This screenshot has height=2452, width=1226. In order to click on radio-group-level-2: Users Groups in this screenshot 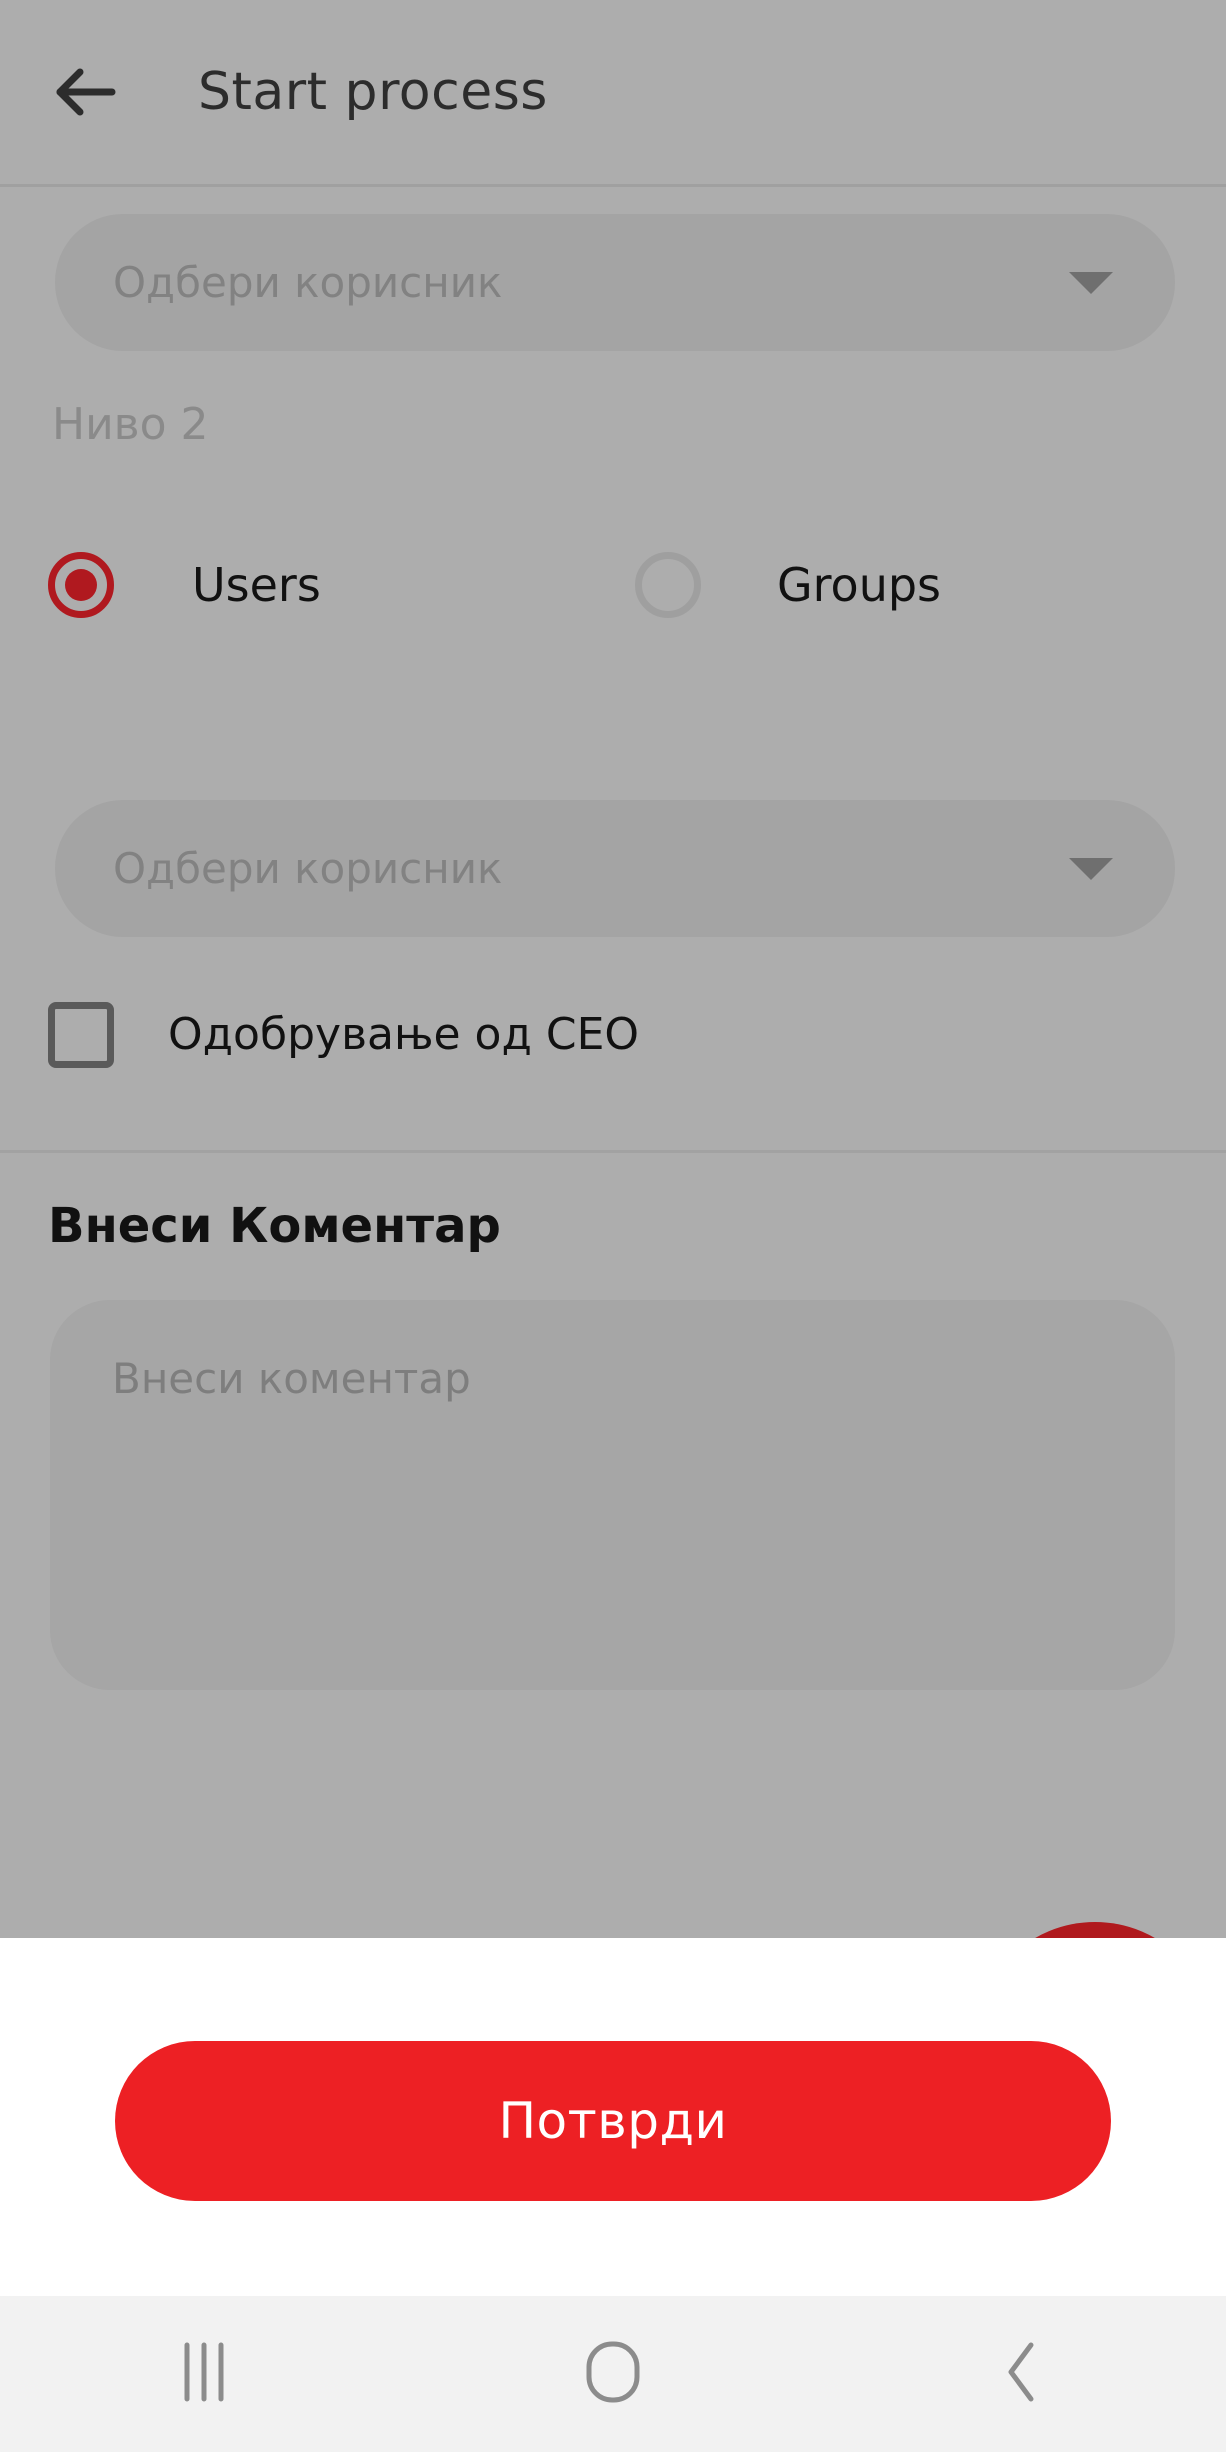, I will do `click(613, 607)`.